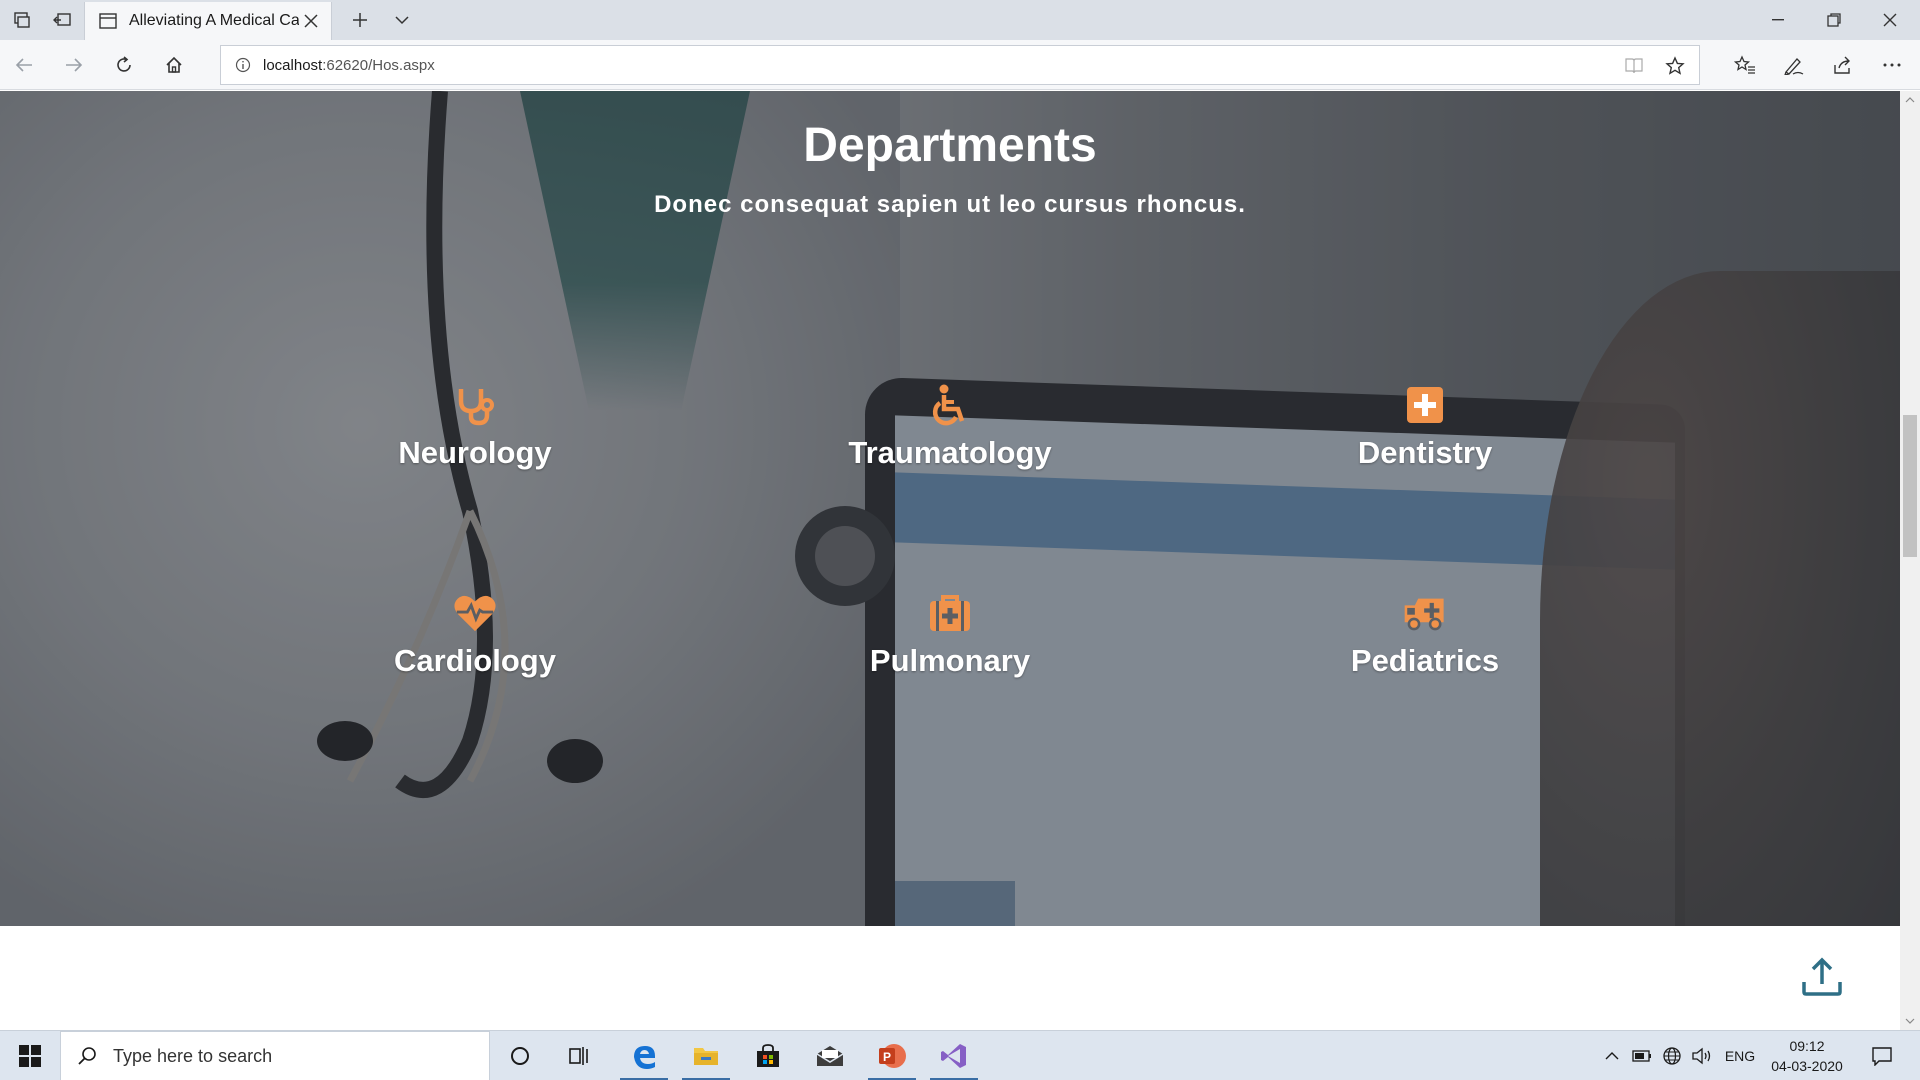  I want to click on favorites-button, so click(1745, 65).